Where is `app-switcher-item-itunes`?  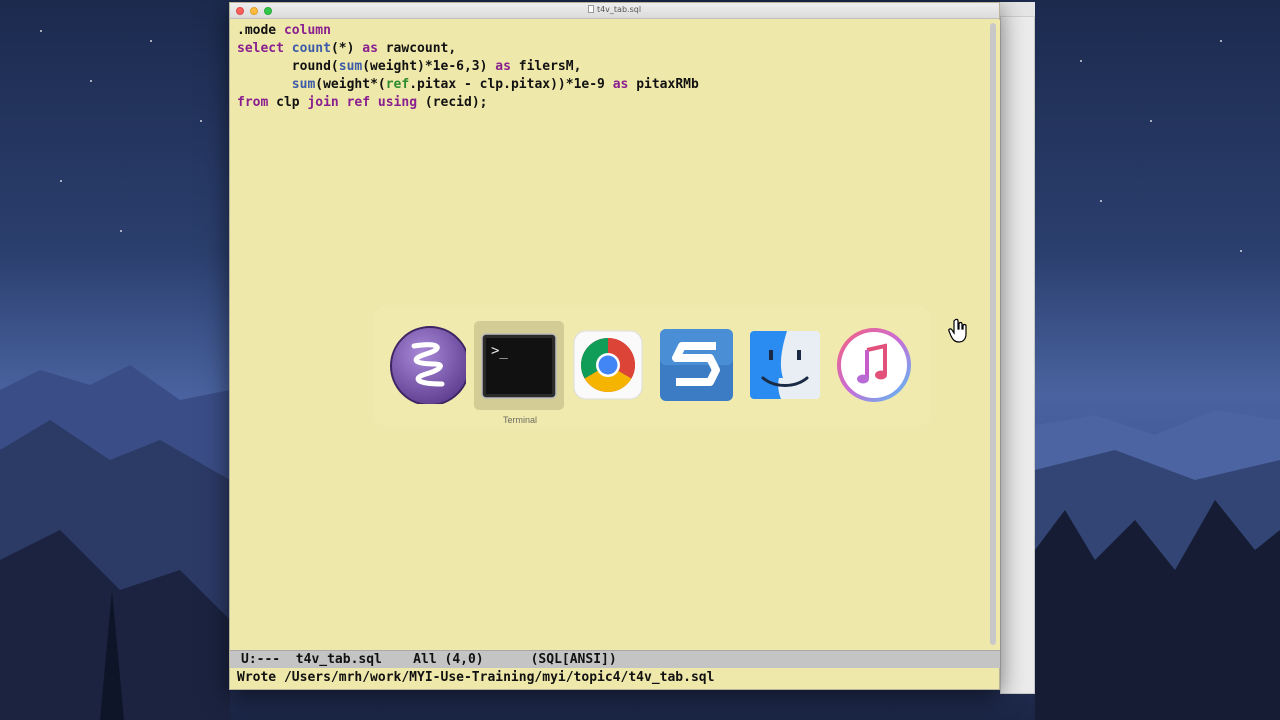
app-switcher-item-itunes is located at coordinates (873, 365).